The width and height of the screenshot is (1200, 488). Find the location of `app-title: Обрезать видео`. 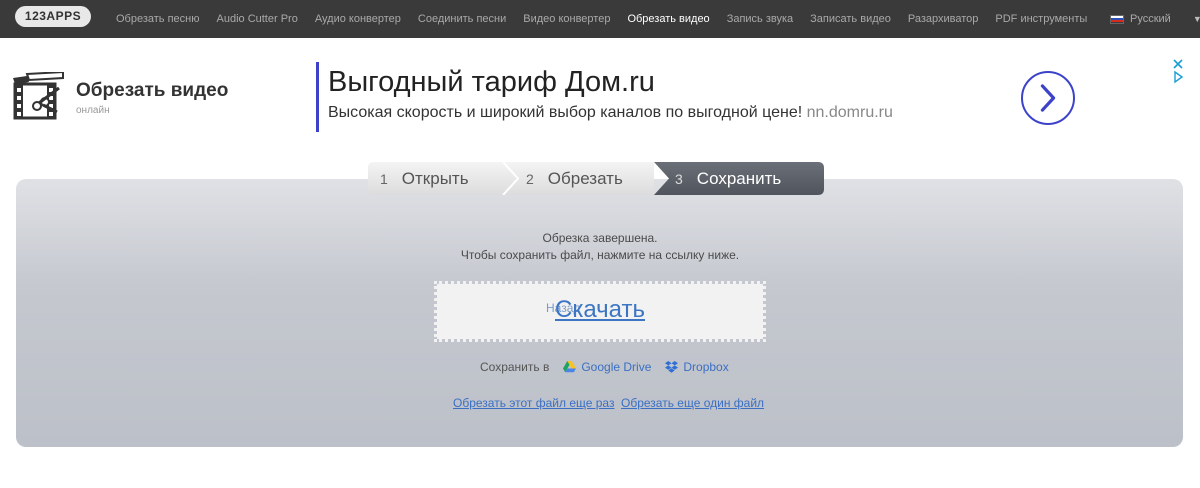

app-title: Обрезать видео is located at coordinates (152, 90).